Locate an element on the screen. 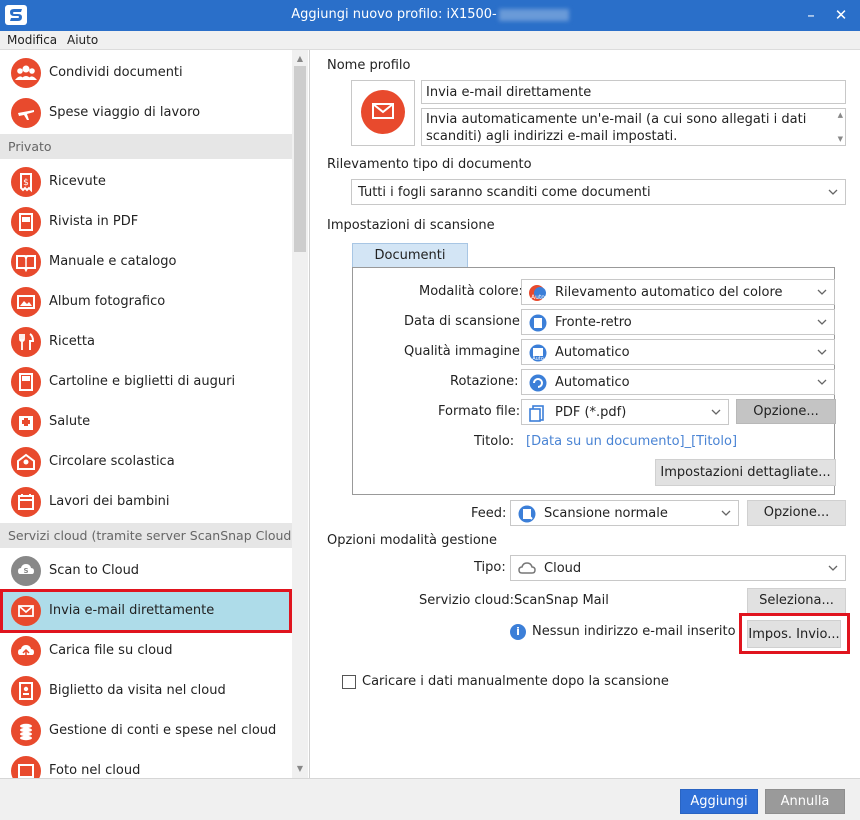 The image size is (860, 820). book-icon is located at coordinates (26, 262).